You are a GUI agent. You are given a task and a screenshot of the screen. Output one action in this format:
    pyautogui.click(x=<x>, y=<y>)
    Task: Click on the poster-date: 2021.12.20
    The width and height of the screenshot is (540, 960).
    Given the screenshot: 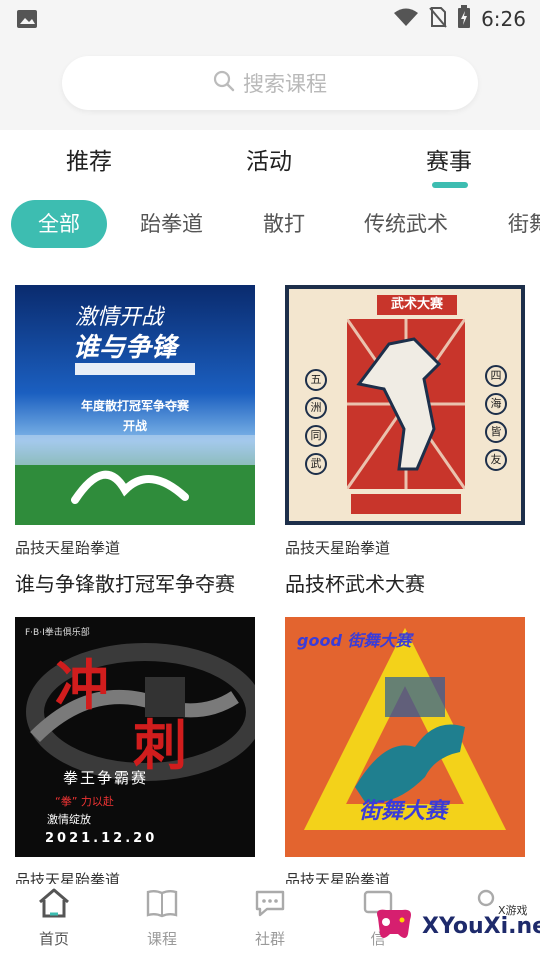 What is the action you would take?
    pyautogui.click(x=101, y=838)
    